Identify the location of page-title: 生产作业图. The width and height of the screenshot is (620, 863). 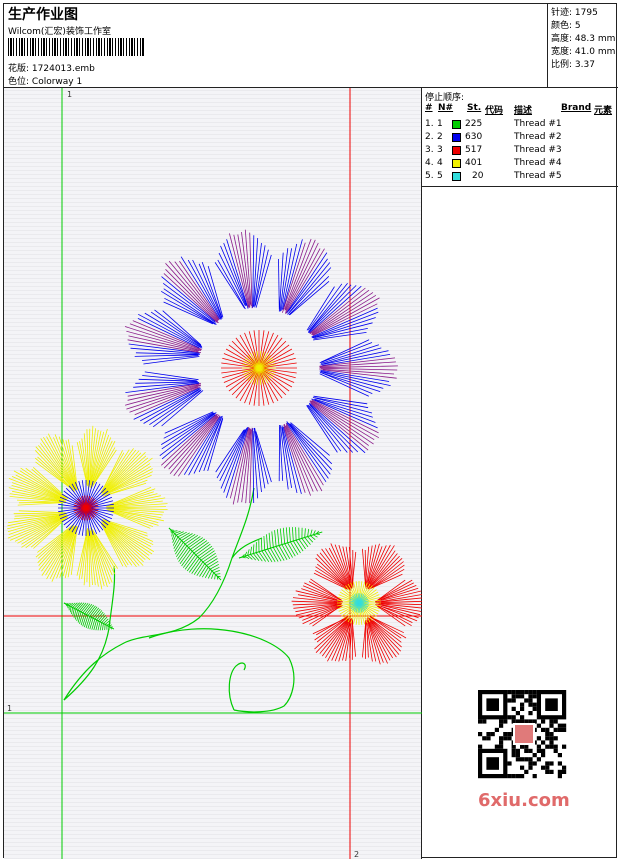
(43, 14).